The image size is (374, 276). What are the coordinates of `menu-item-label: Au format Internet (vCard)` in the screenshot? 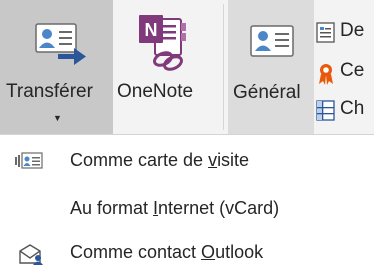 It's located at (175, 208).